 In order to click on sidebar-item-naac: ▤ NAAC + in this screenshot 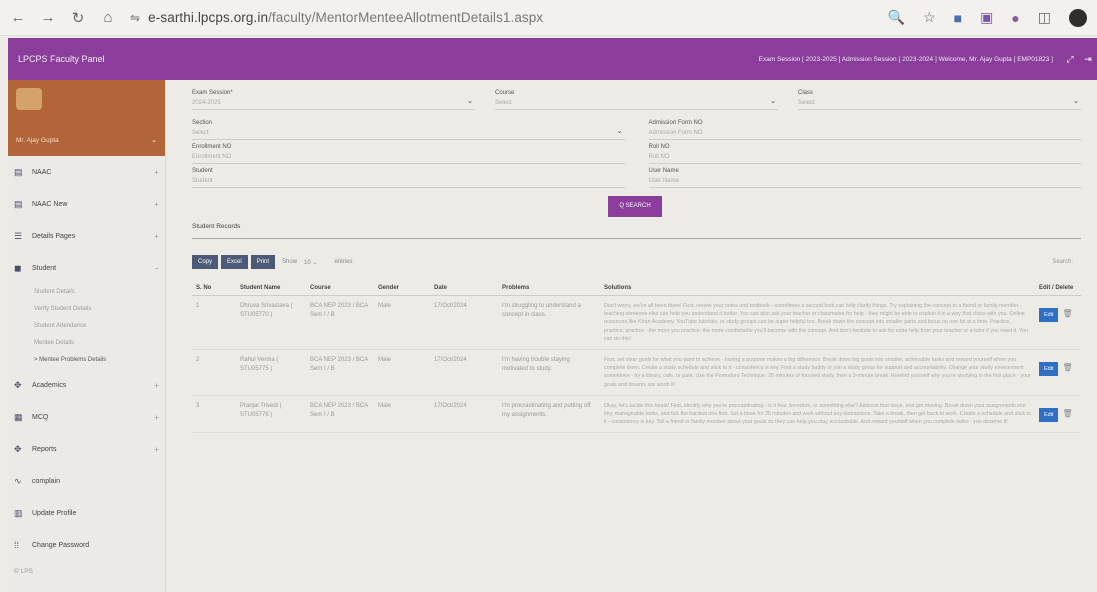, I will do `click(86, 172)`.